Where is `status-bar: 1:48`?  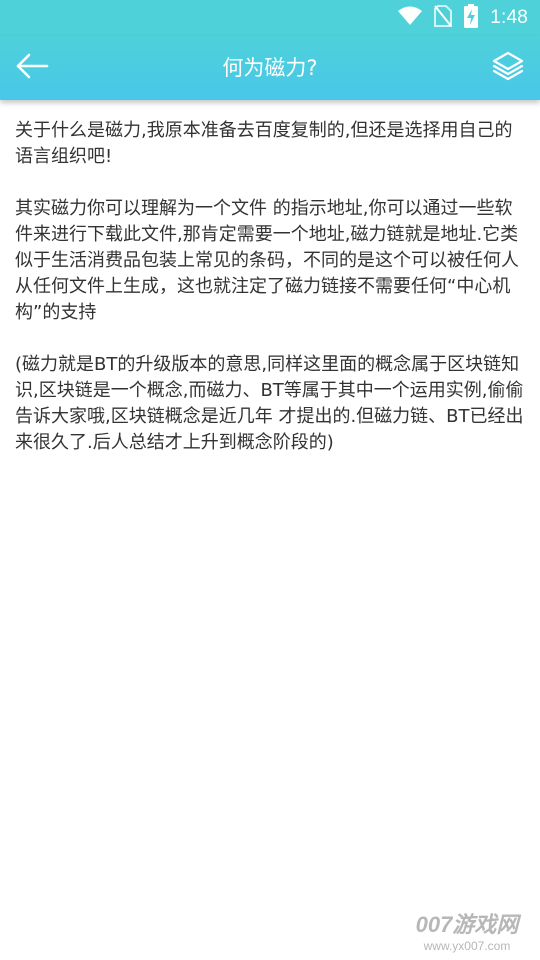
status-bar: 1:48 is located at coordinates (270, 18).